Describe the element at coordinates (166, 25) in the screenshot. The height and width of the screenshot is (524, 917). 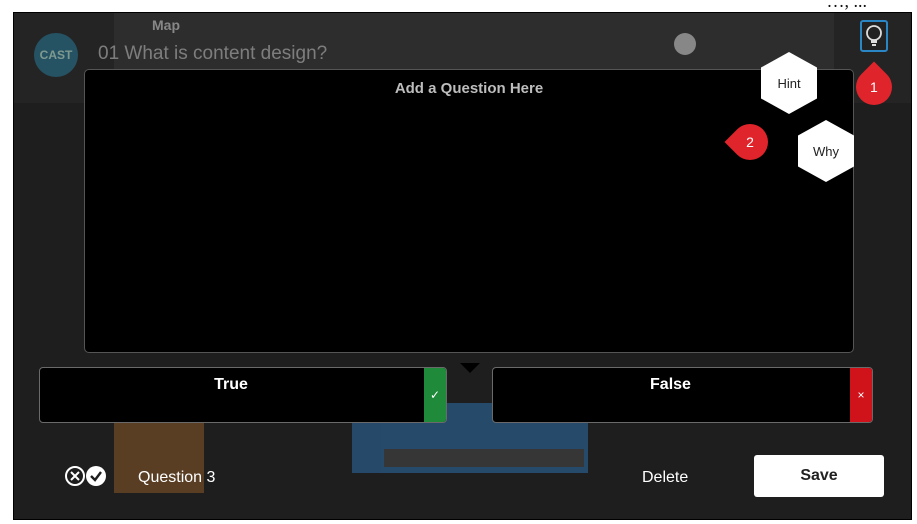
I see `background-map-label: Map` at that location.